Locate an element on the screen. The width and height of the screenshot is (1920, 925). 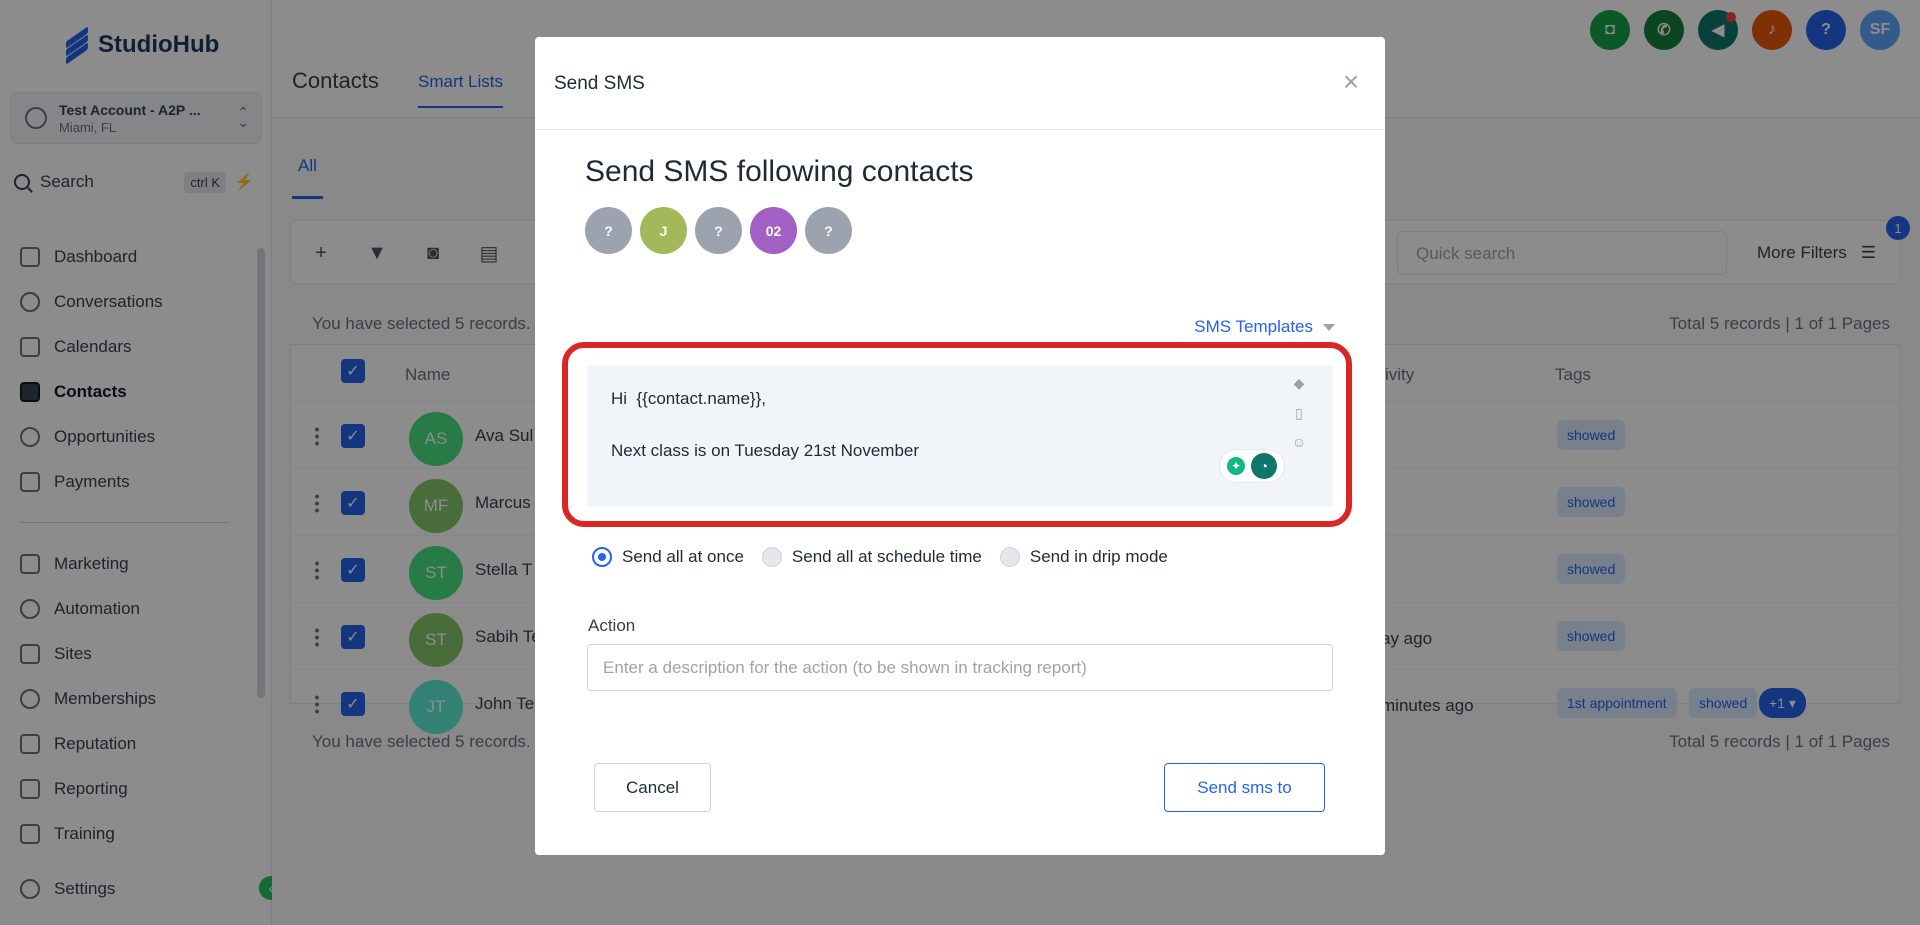
action-description-input is located at coordinates (960, 667).